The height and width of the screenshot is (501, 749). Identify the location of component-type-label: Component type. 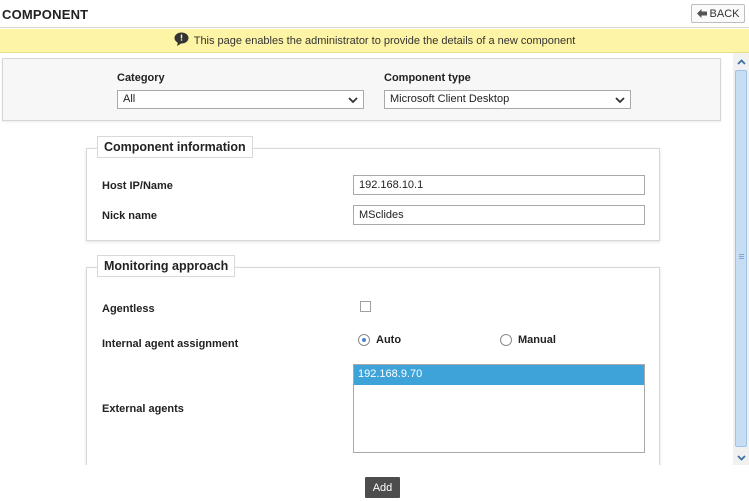
(427, 78).